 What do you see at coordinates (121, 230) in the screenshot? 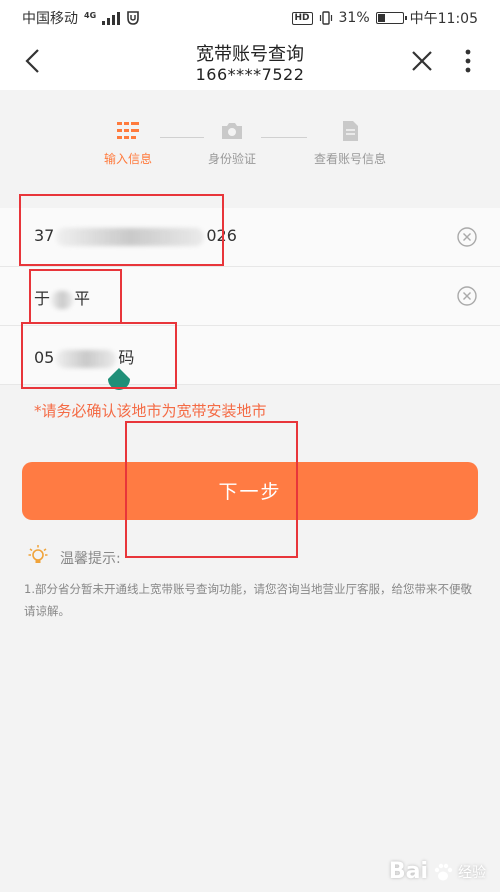
I see `annotation-box-id` at bounding box center [121, 230].